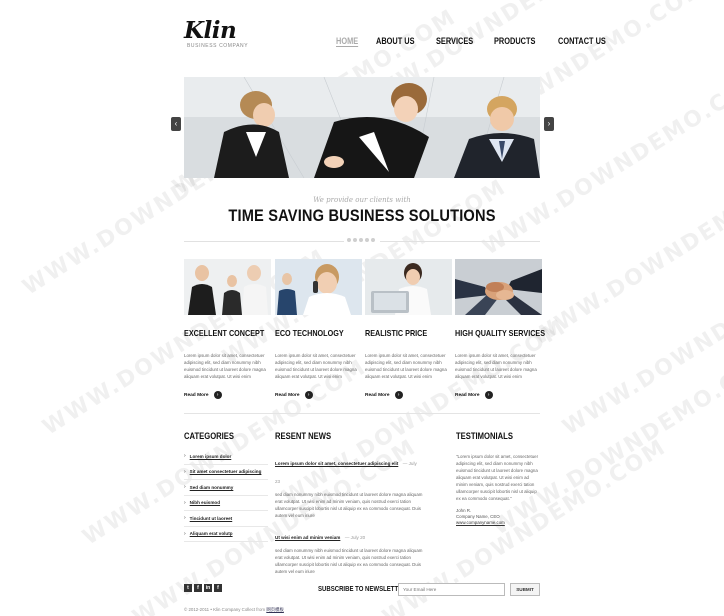 Image resolution: width=724 pixels, height=616 pixels. What do you see at coordinates (211, 533) in the screenshot?
I see `category-link: Aliquam erat volutp` at bounding box center [211, 533].